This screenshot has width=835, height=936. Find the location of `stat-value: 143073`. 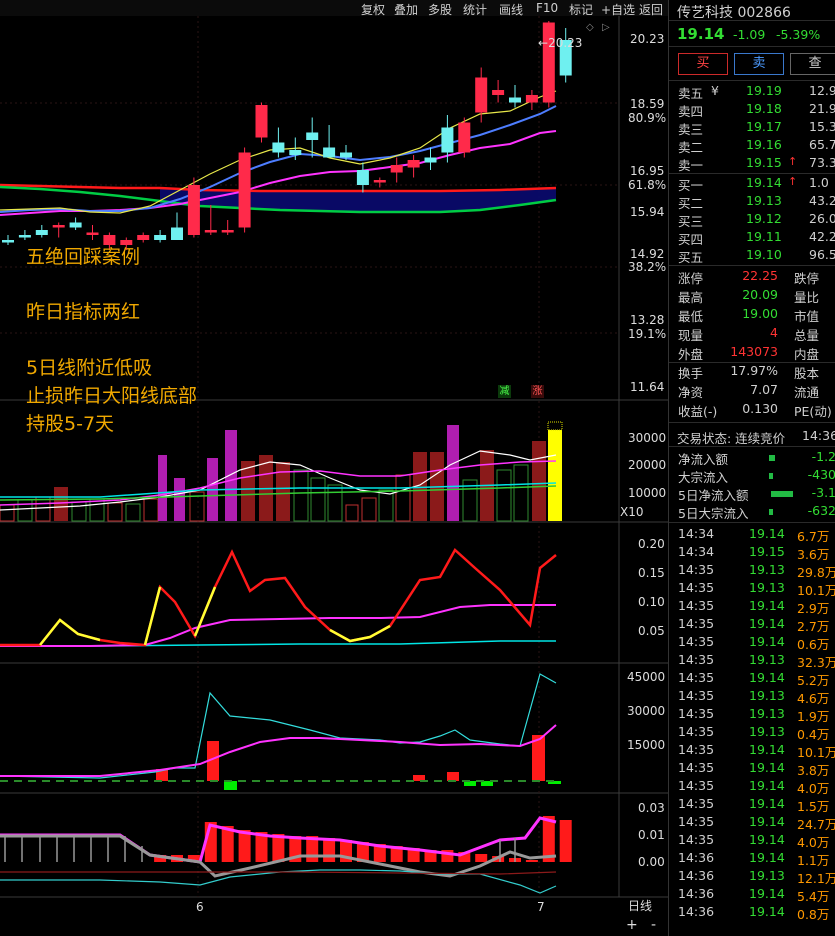

stat-value: 143073 is located at coordinates (754, 351).